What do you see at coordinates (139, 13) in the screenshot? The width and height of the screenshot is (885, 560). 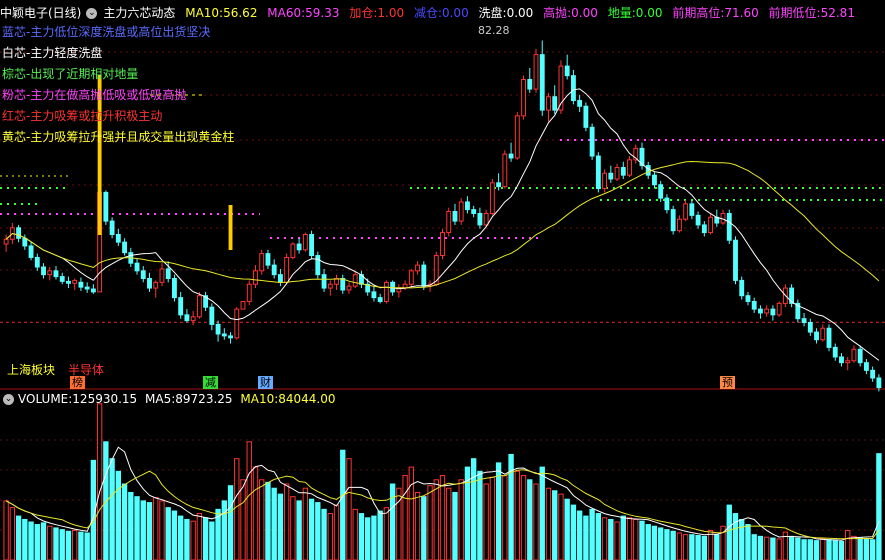 I see `indicator-name: 主力六芯动态` at bounding box center [139, 13].